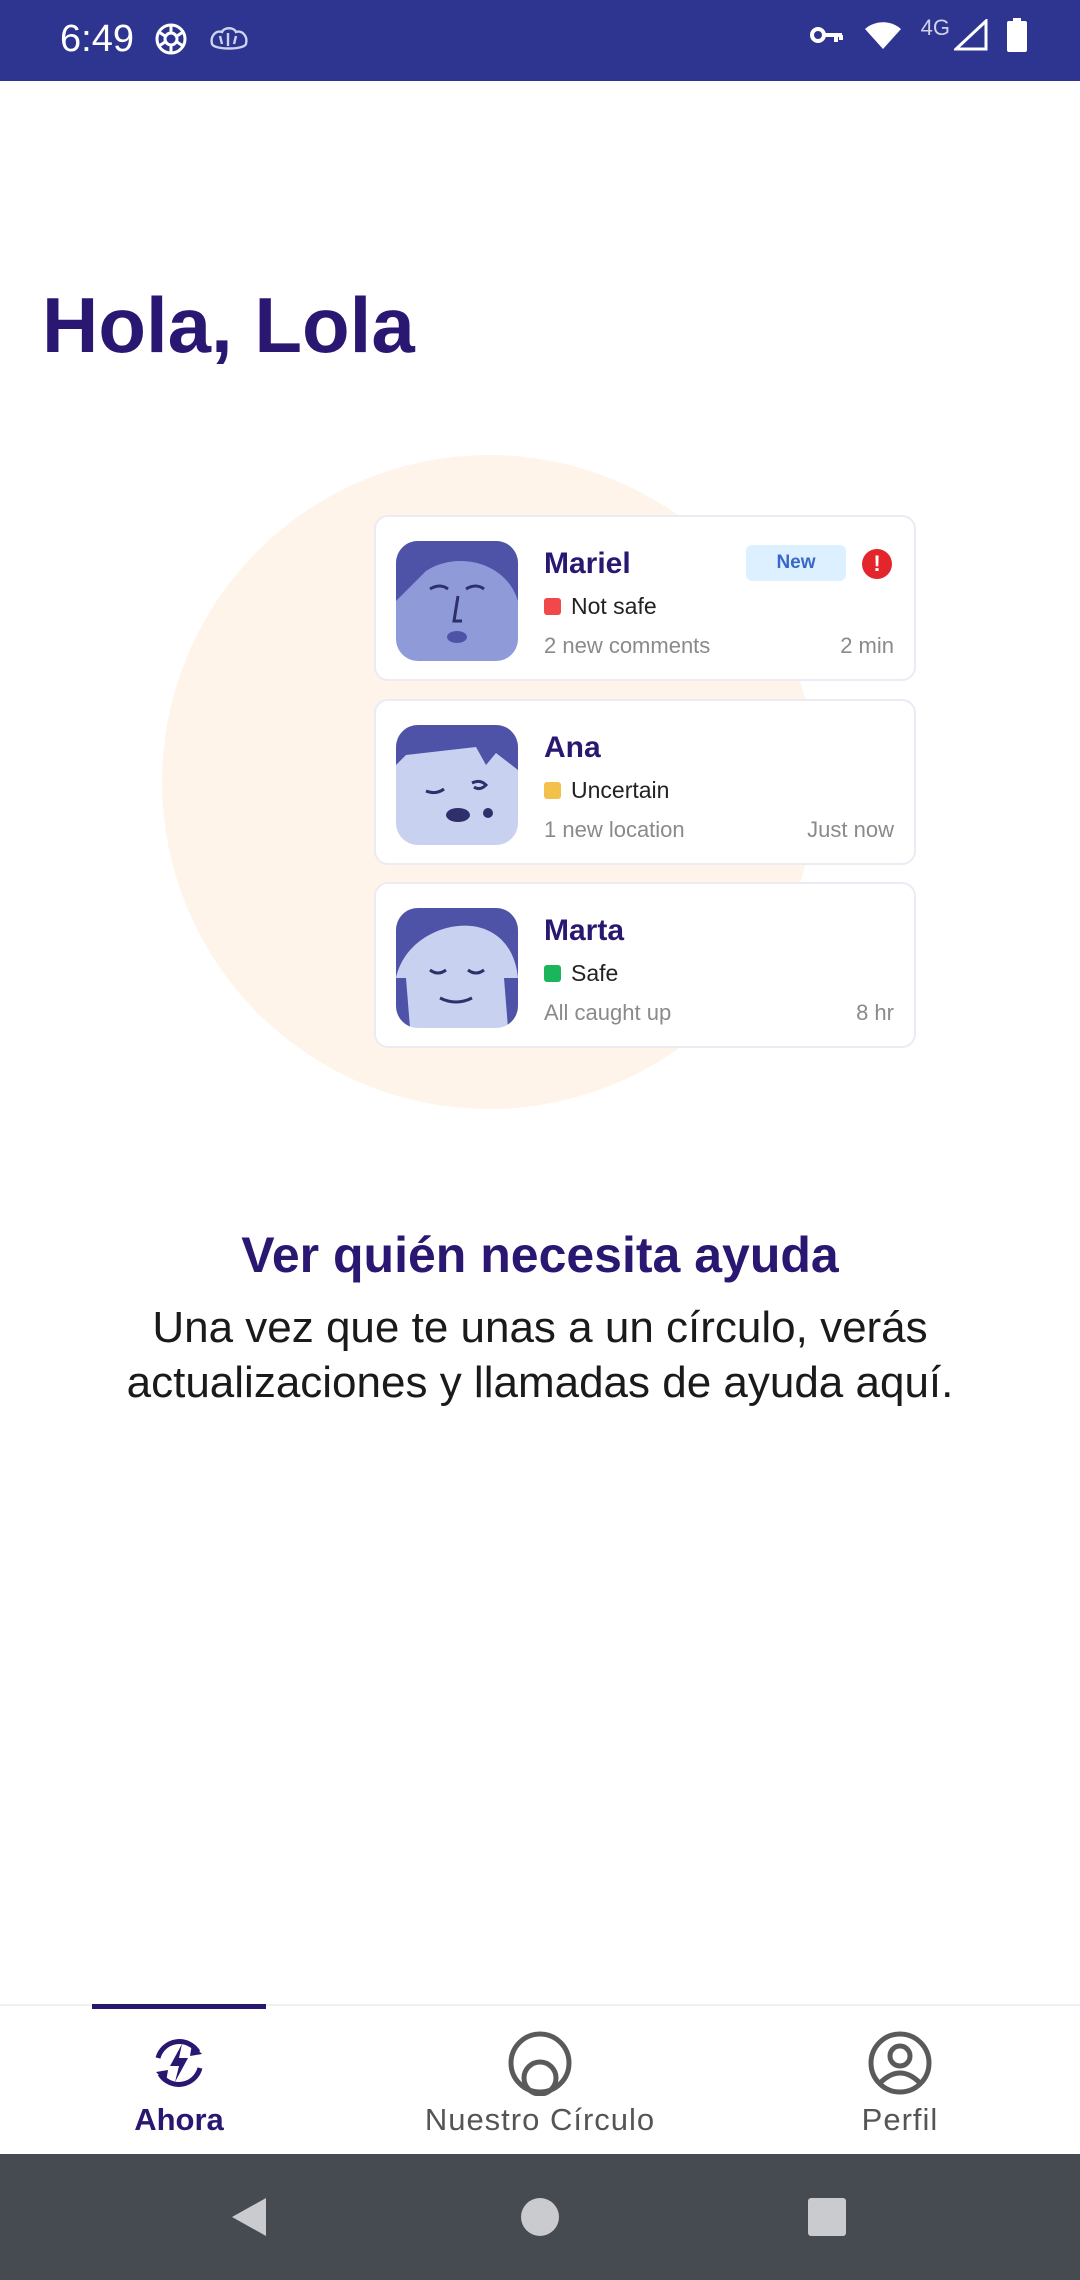 The width and height of the screenshot is (1080, 2280). Describe the element at coordinates (179, 2119) in the screenshot. I see `nav-label-ahora: Ahora` at that location.